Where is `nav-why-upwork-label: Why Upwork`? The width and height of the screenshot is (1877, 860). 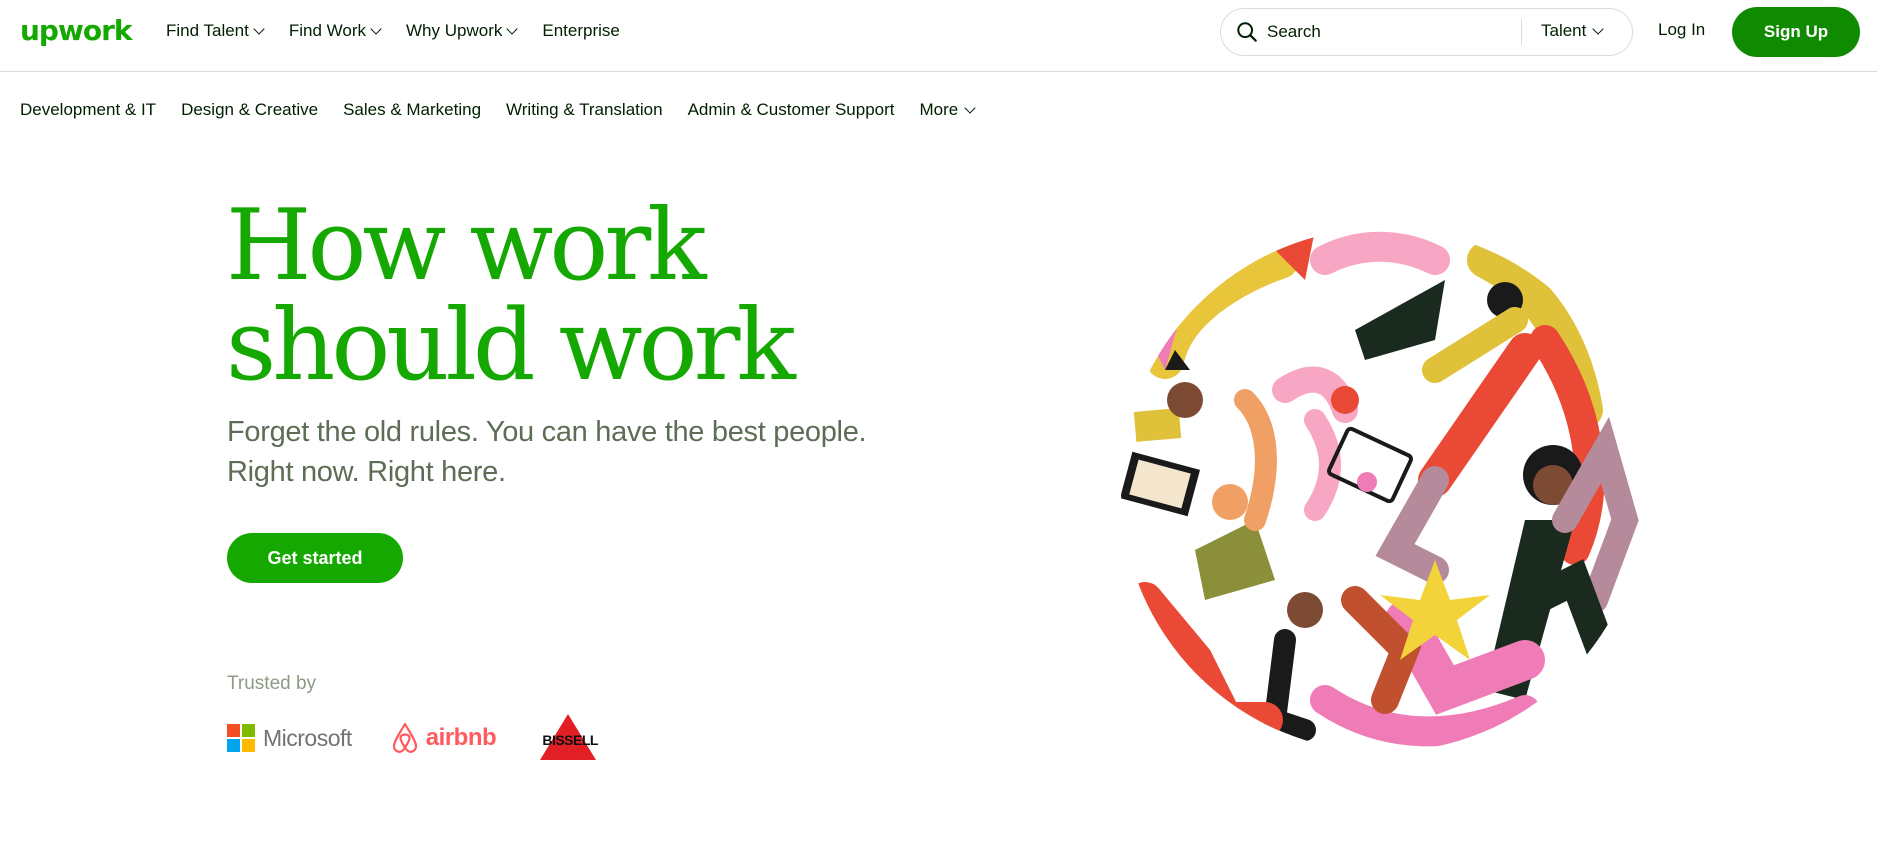
nav-why-upwork-label: Why Upwork is located at coordinates (454, 30).